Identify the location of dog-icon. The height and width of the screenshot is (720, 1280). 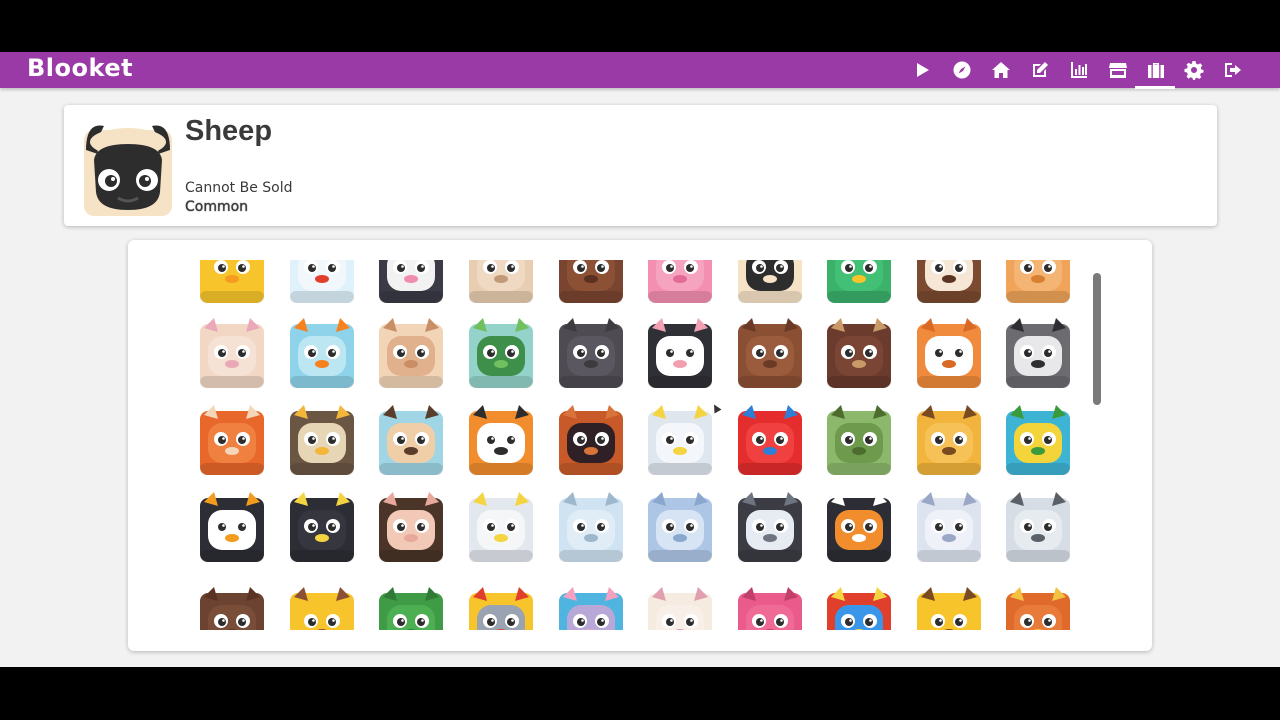
(949, 281).